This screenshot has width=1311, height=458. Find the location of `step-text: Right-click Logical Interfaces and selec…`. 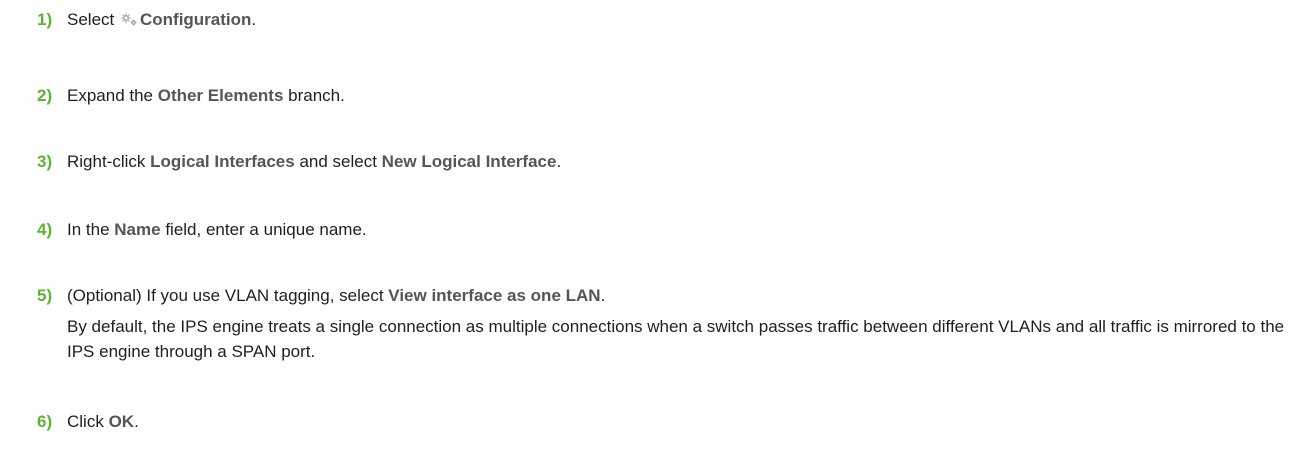

step-text: Right-click Logical Interfaces and selec… is located at coordinates (314, 162).